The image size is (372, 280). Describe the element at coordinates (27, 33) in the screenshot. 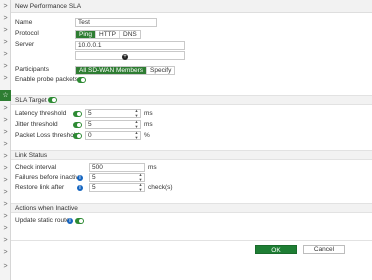

I see `protocol-label: Protocol` at that location.